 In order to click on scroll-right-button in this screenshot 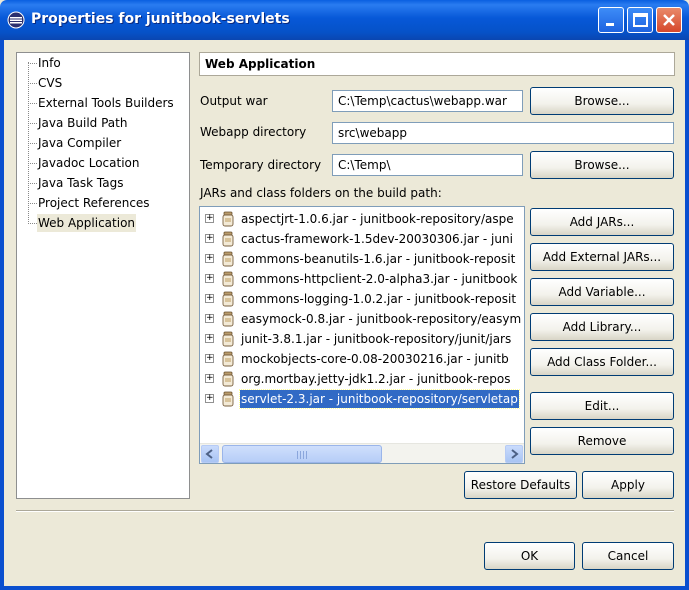, I will do `click(514, 454)`.